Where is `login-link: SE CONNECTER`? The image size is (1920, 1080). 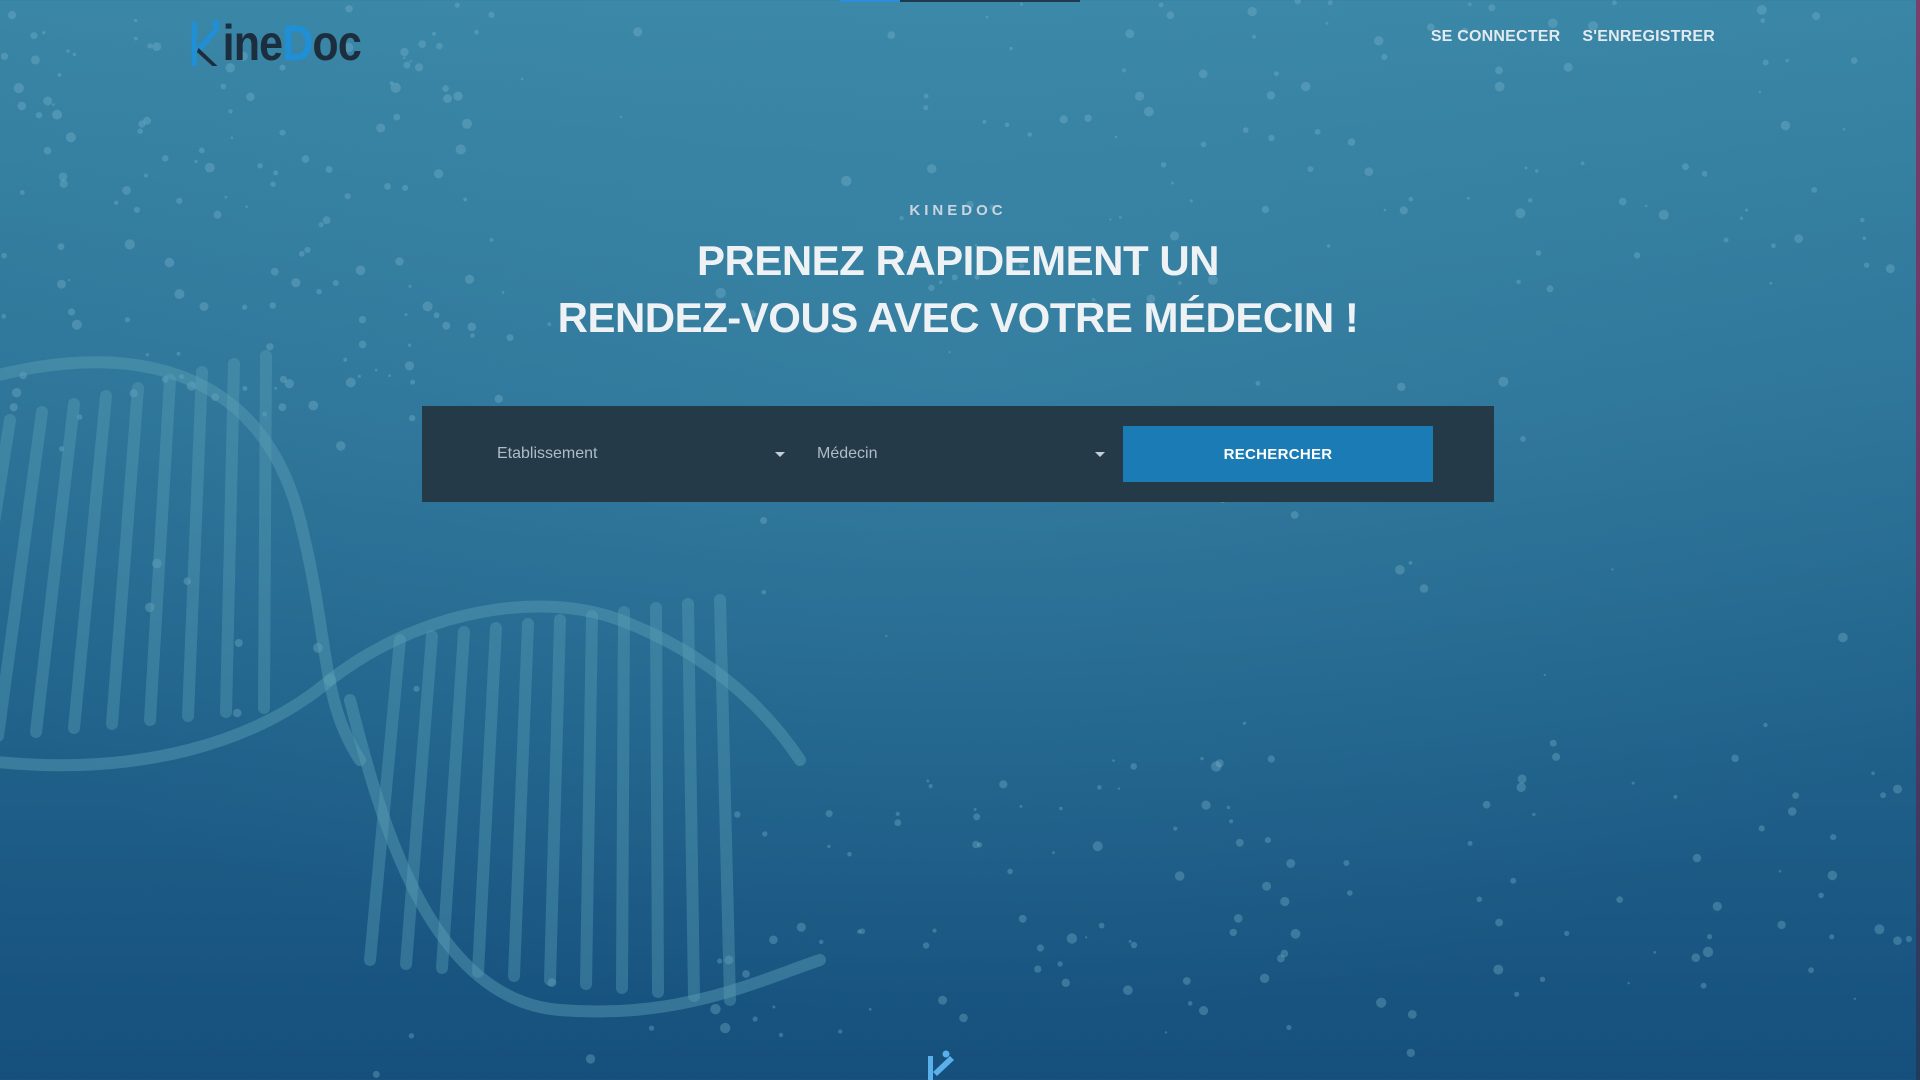
login-link: SE CONNECTER is located at coordinates (1496, 37).